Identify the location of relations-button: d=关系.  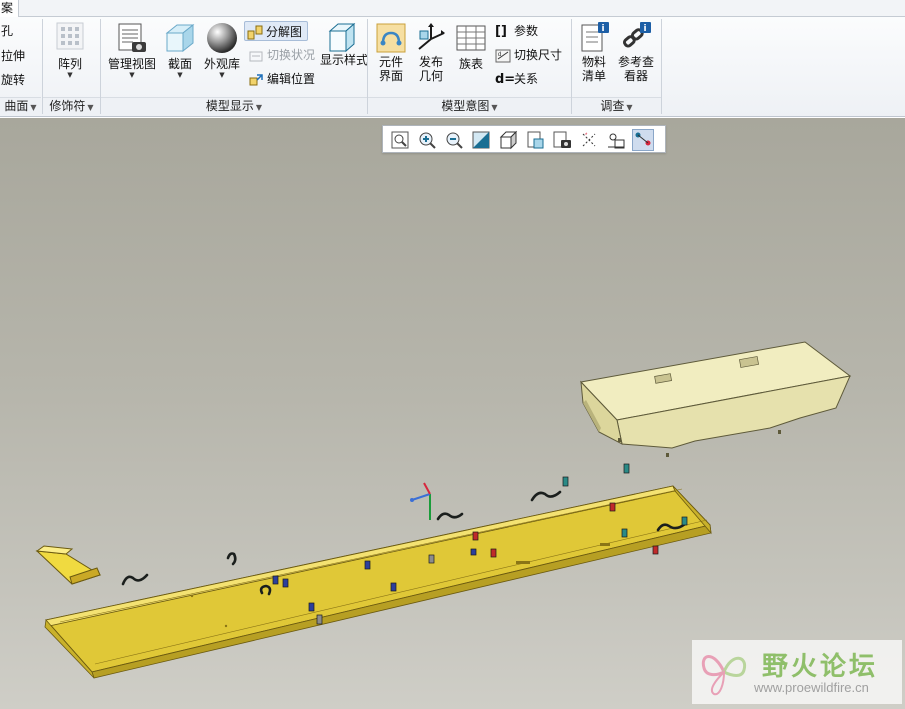
(515, 79).